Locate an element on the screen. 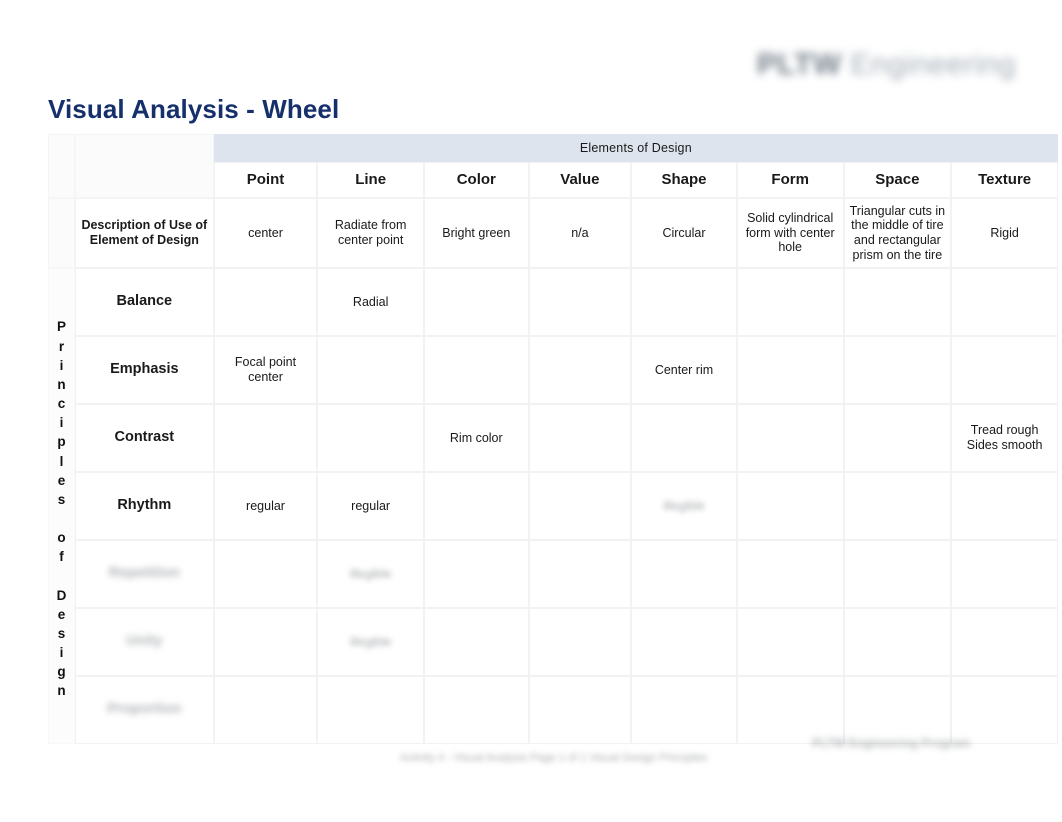 The width and height of the screenshot is (1062, 822). cell-unity-form is located at coordinates (790, 642).